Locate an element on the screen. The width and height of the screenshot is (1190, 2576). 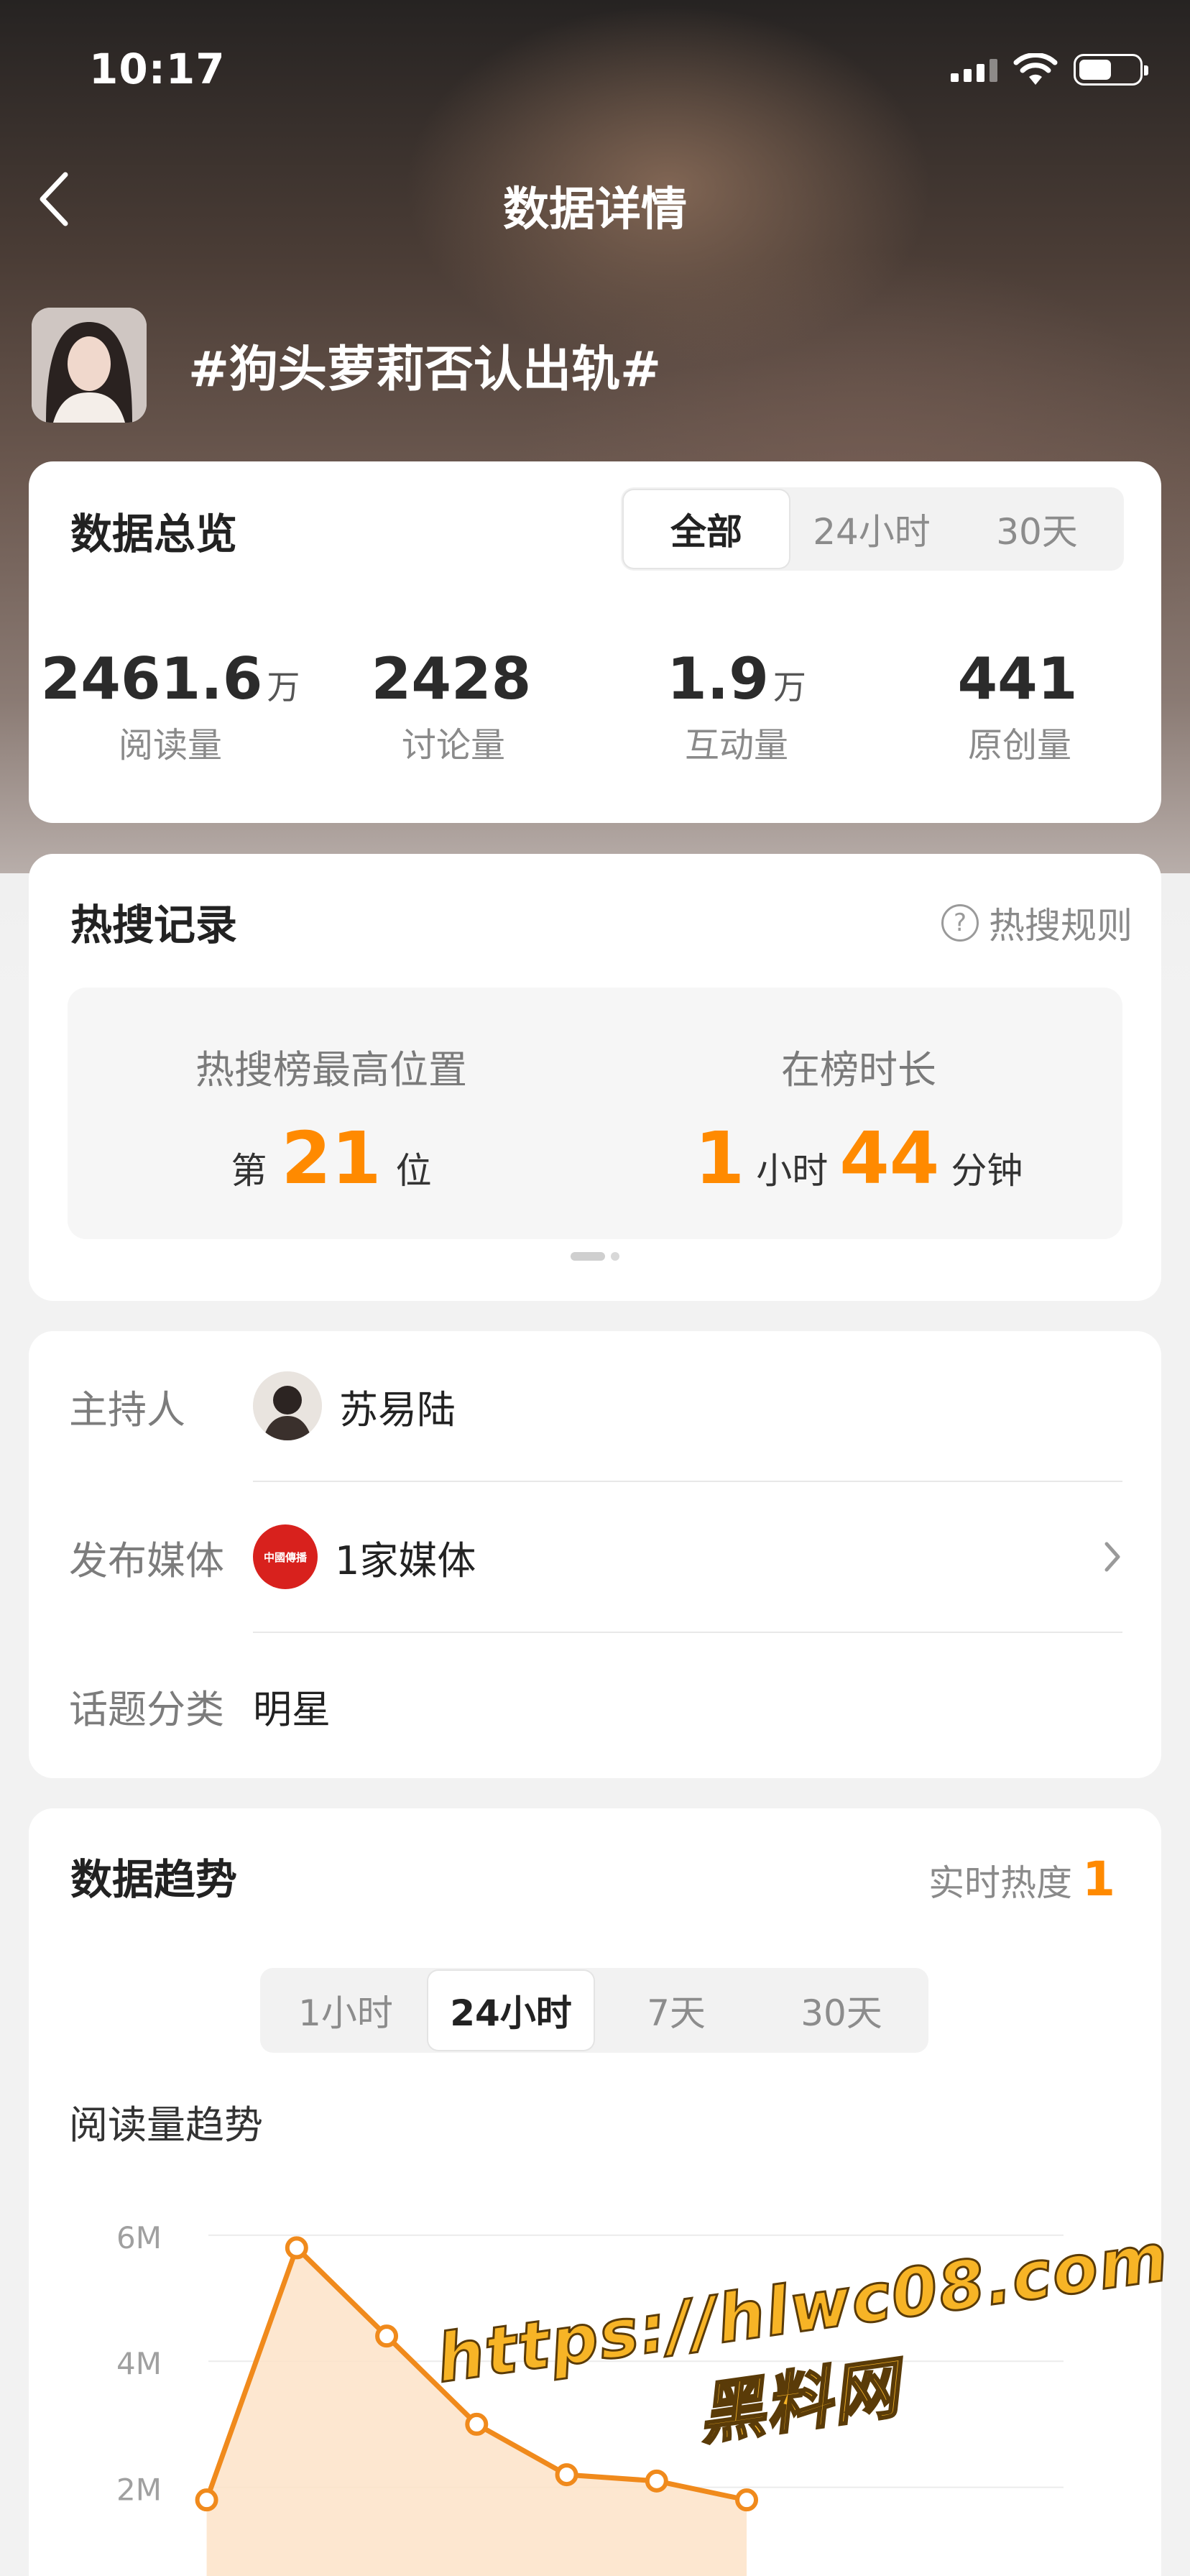
stat-value: 1.9 is located at coordinates (718, 678).